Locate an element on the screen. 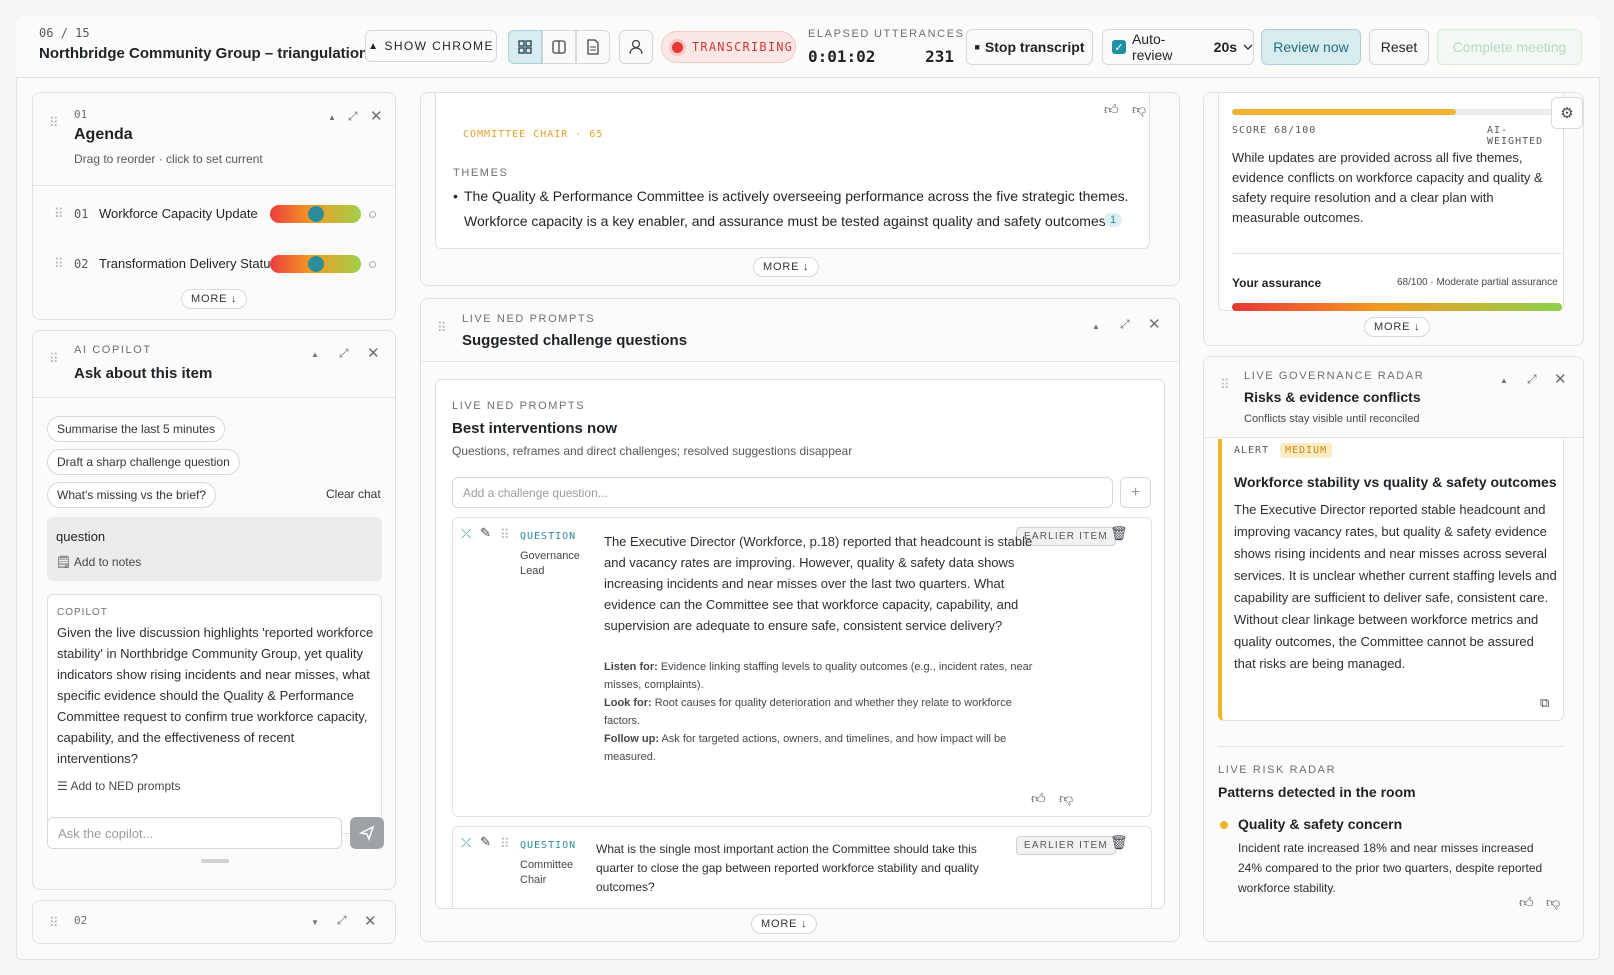 The image size is (1614, 975). interventions-title: Best interventions now is located at coordinates (535, 428).